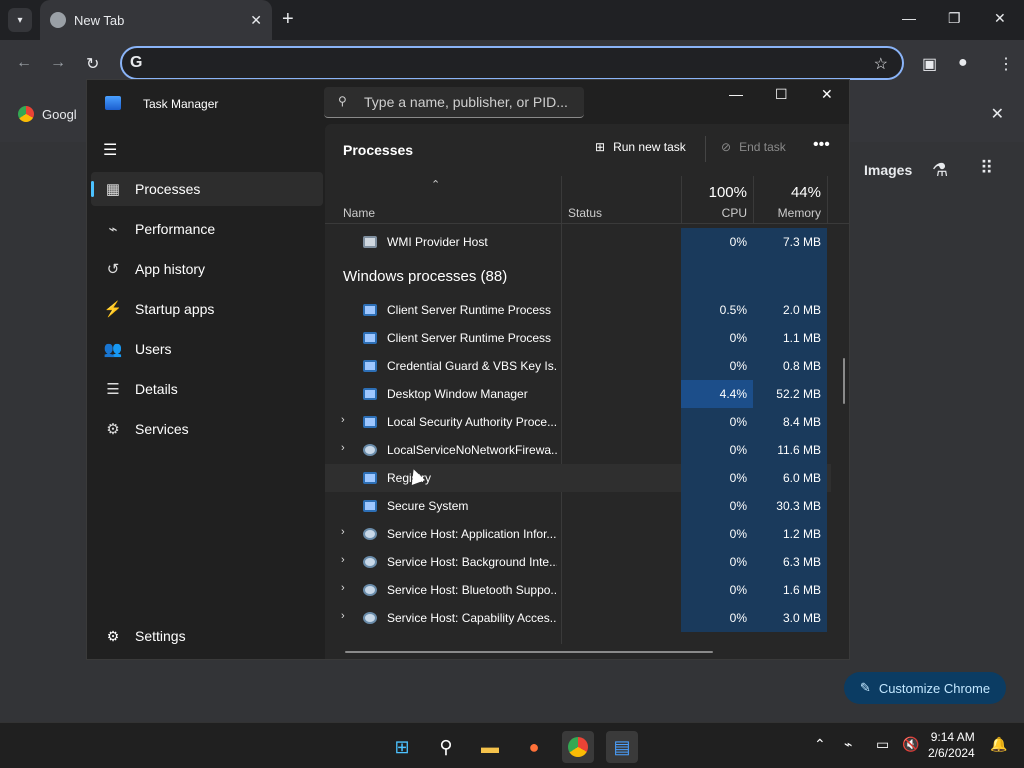 This screenshot has width=1024, height=768. What do you see at coordinates (446, 747) in the screenshot?
I see `search-icon: ⚲` at bounding box center [446, 747].